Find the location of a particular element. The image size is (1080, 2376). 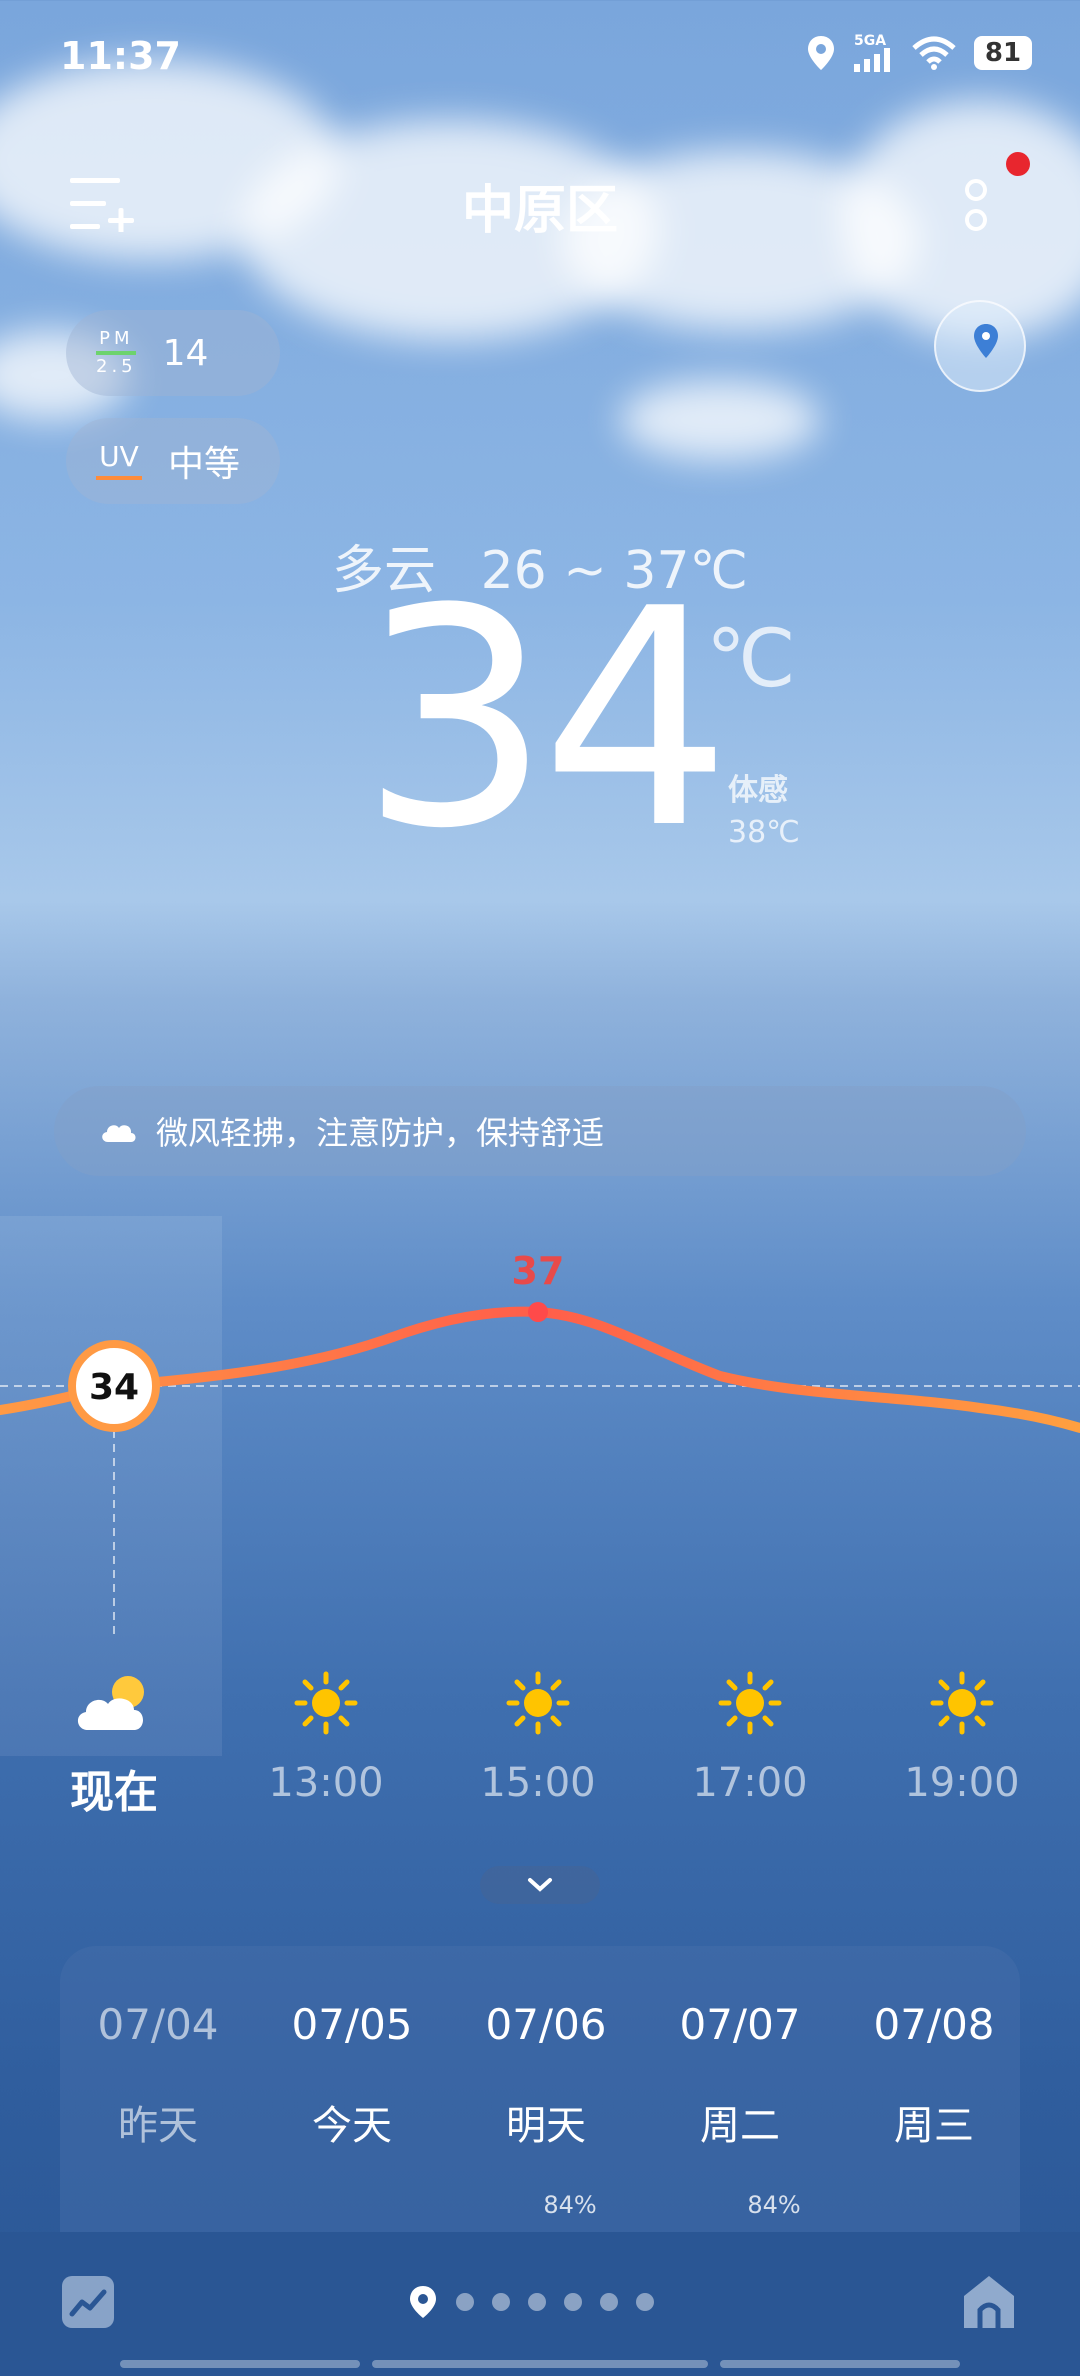

city-title: 中原区 is located at coordinates (540, 205).